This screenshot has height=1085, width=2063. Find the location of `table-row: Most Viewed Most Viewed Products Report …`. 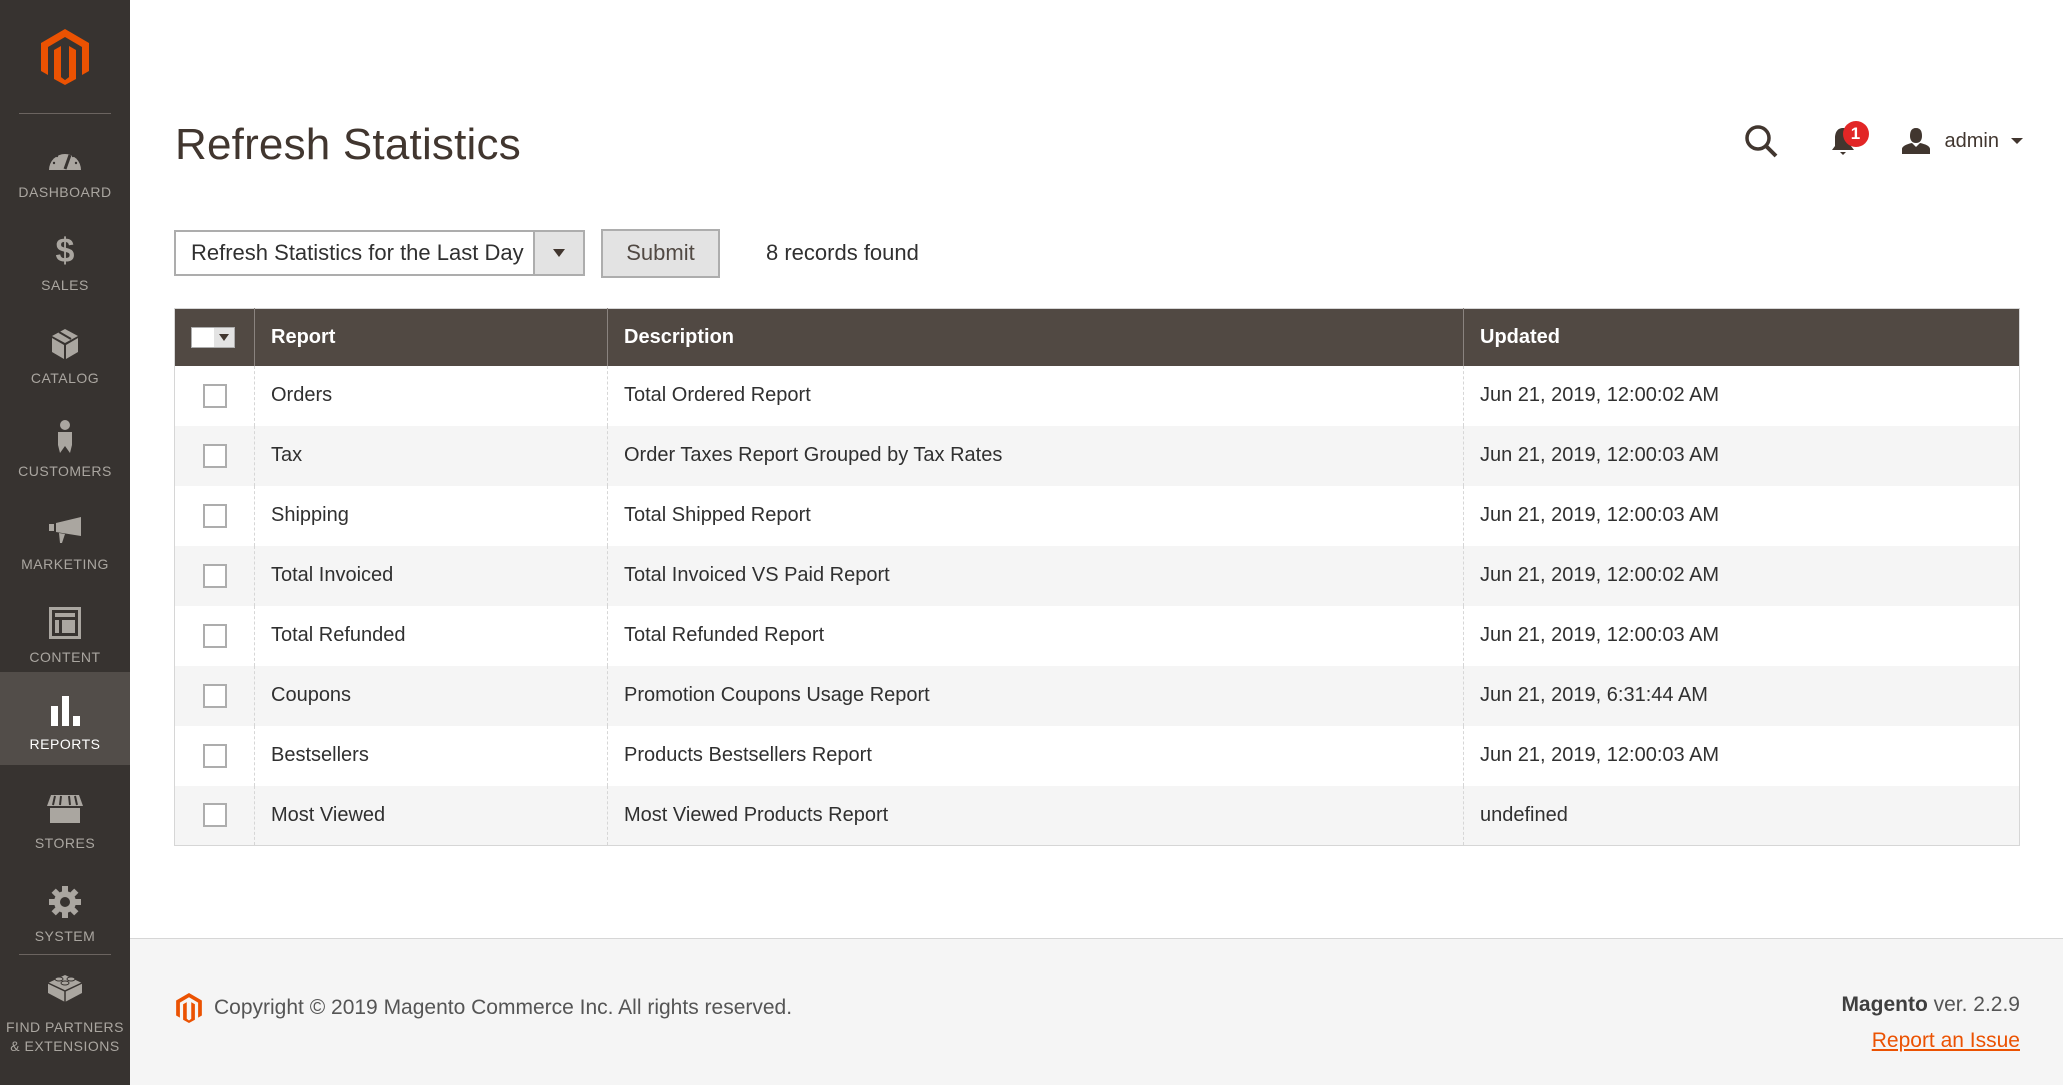

table-row: Most Viewed Most Viewed Products Report … is located at coordinates (1097, 815).